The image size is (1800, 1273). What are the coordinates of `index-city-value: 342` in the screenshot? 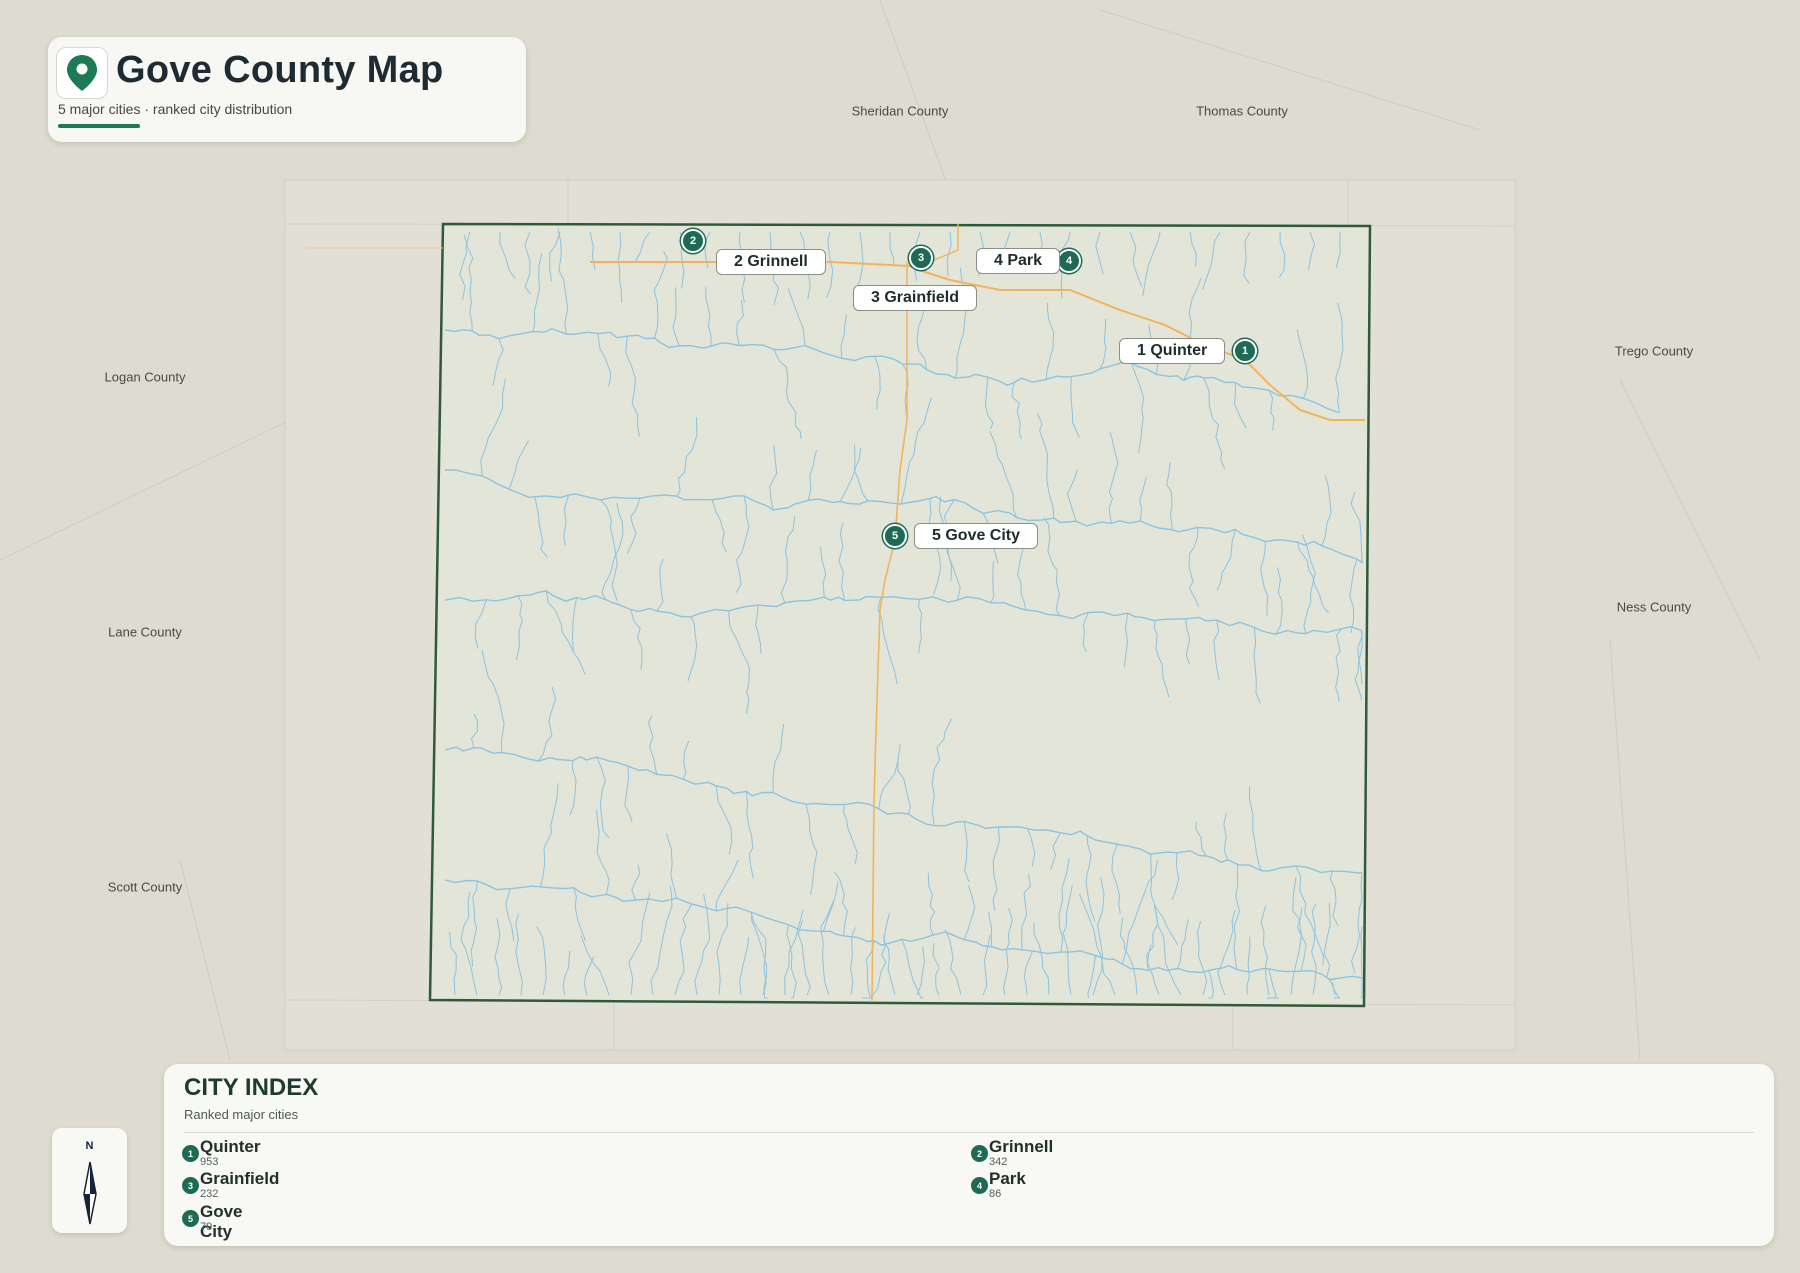 It's located at (998, 1162).